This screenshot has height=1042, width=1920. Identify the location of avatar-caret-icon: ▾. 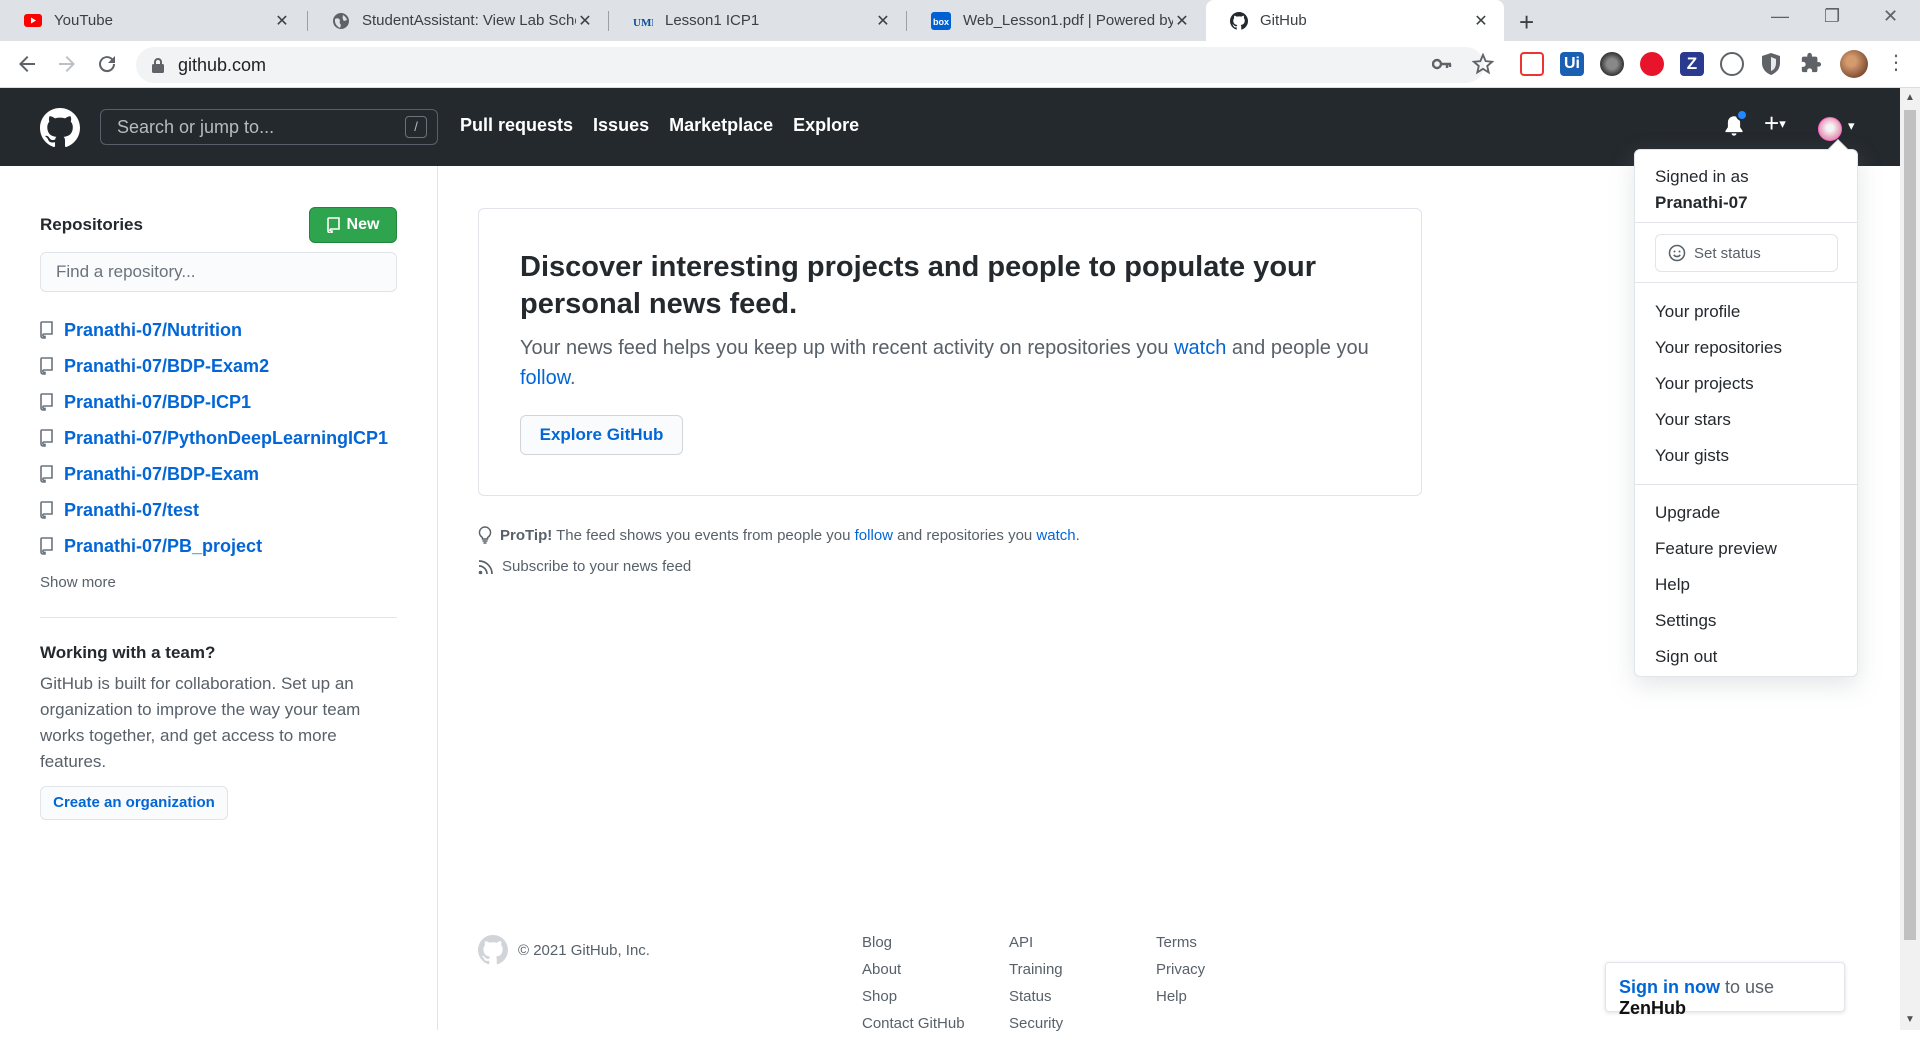
(1851, 126).